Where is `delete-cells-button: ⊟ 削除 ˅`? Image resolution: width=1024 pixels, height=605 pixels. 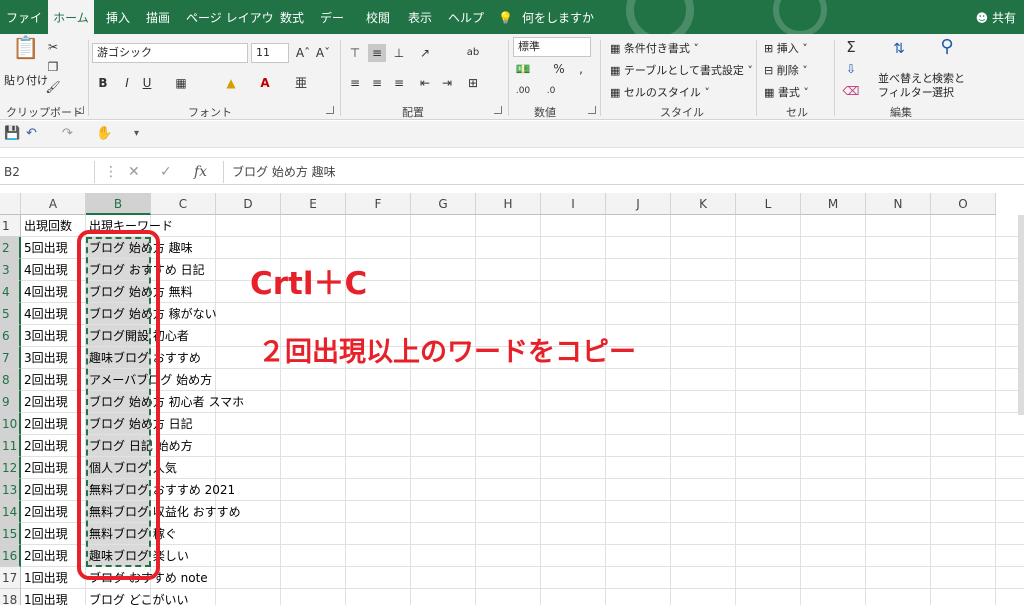
delete-cells-button: ⊟ 削除 ˅ is located at coordinates (786, 70).